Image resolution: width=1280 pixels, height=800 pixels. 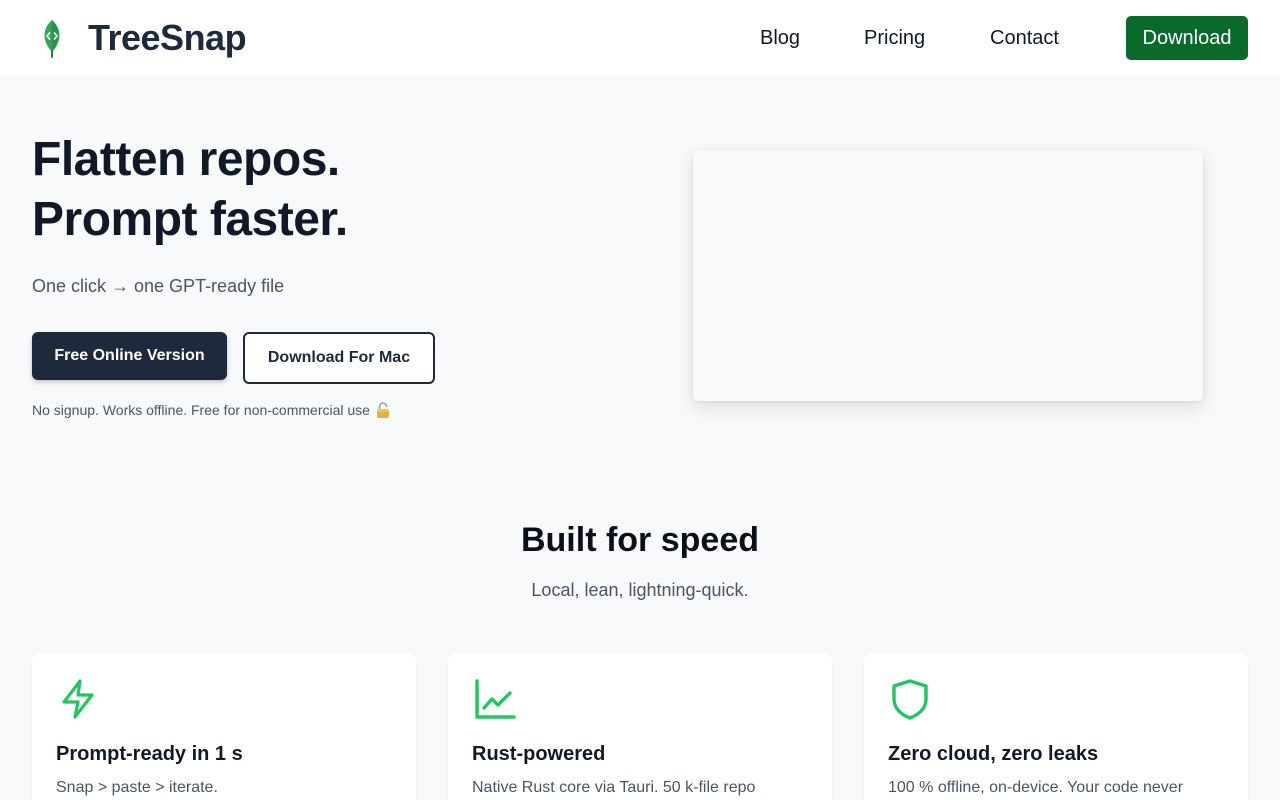 What do you see at coordinates (894, 38) in the screenshot?
I see `nav-pricing-link: Pricing` at bounding box center [894, 38].